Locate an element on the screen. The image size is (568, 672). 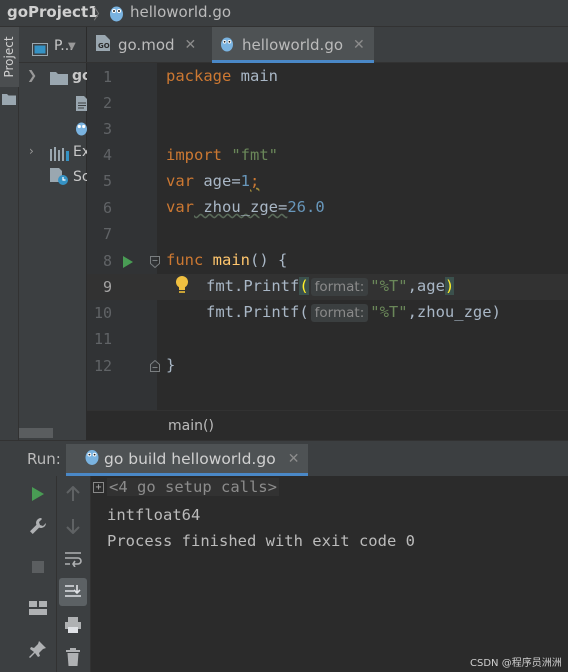
punctuation: () { is located at coordinates (269, 260).